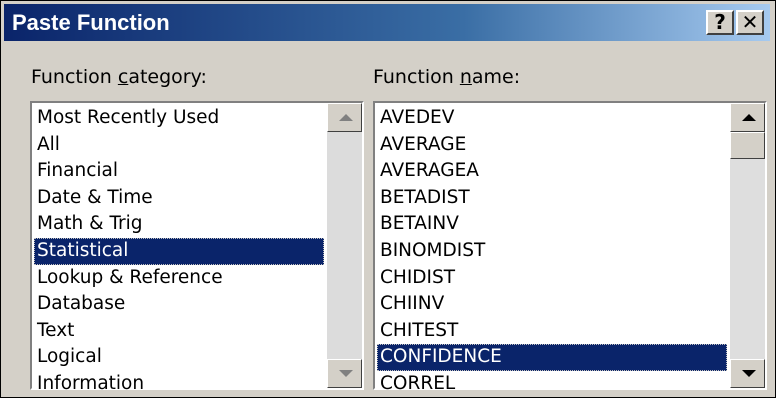 This screenshot has height=398, width=776. I want to click on help-button: ?, so click(720, 22).